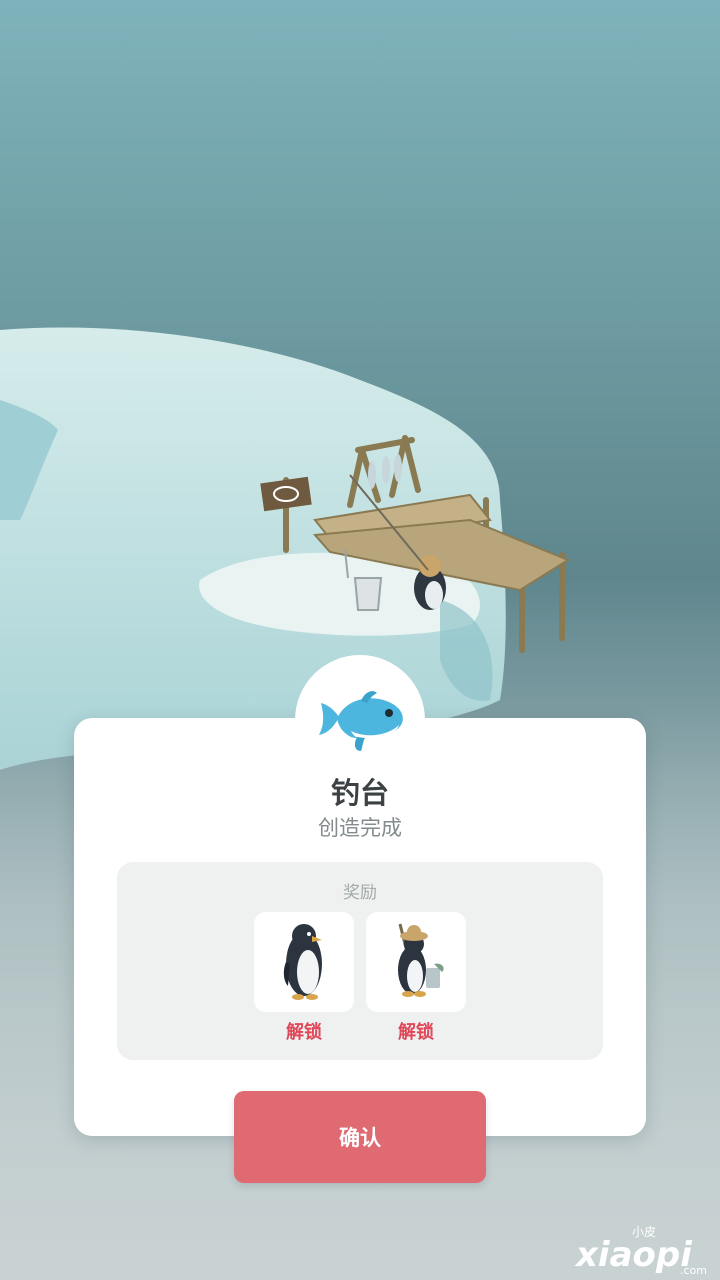 Image resolution: width=720 pixels, height=1280 pixels. What do you see at coordinates (693, 1270) in the screenshot?
I see `watermark-domain-text: .com` at bounding box center [693, 1270].